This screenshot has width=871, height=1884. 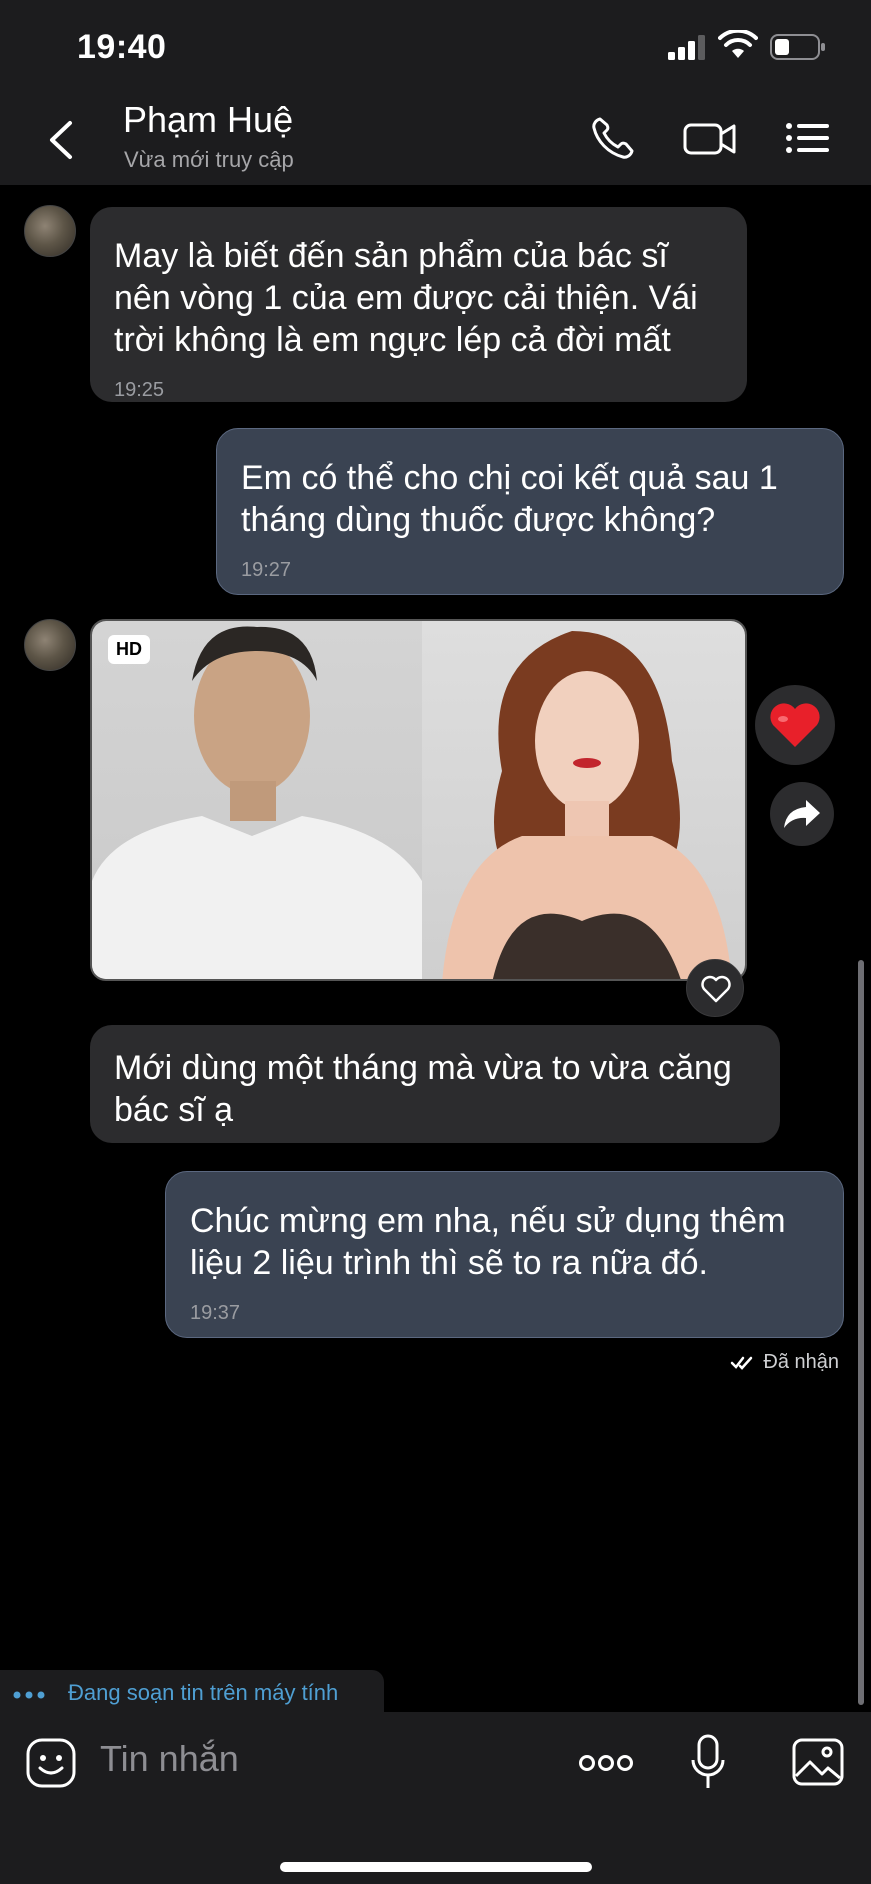 I want to click on microphone-icon, so click(x=708, y=1763).